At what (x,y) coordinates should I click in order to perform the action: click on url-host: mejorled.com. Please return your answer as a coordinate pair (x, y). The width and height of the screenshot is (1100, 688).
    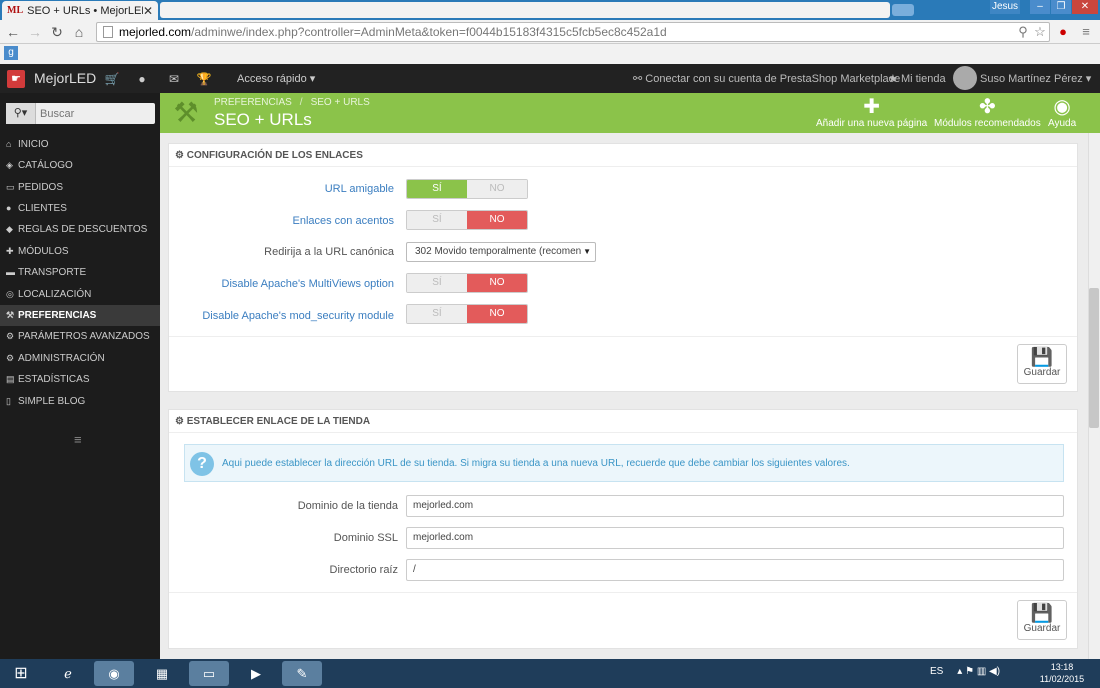
    Looking at the image, I should click on (155, 32).